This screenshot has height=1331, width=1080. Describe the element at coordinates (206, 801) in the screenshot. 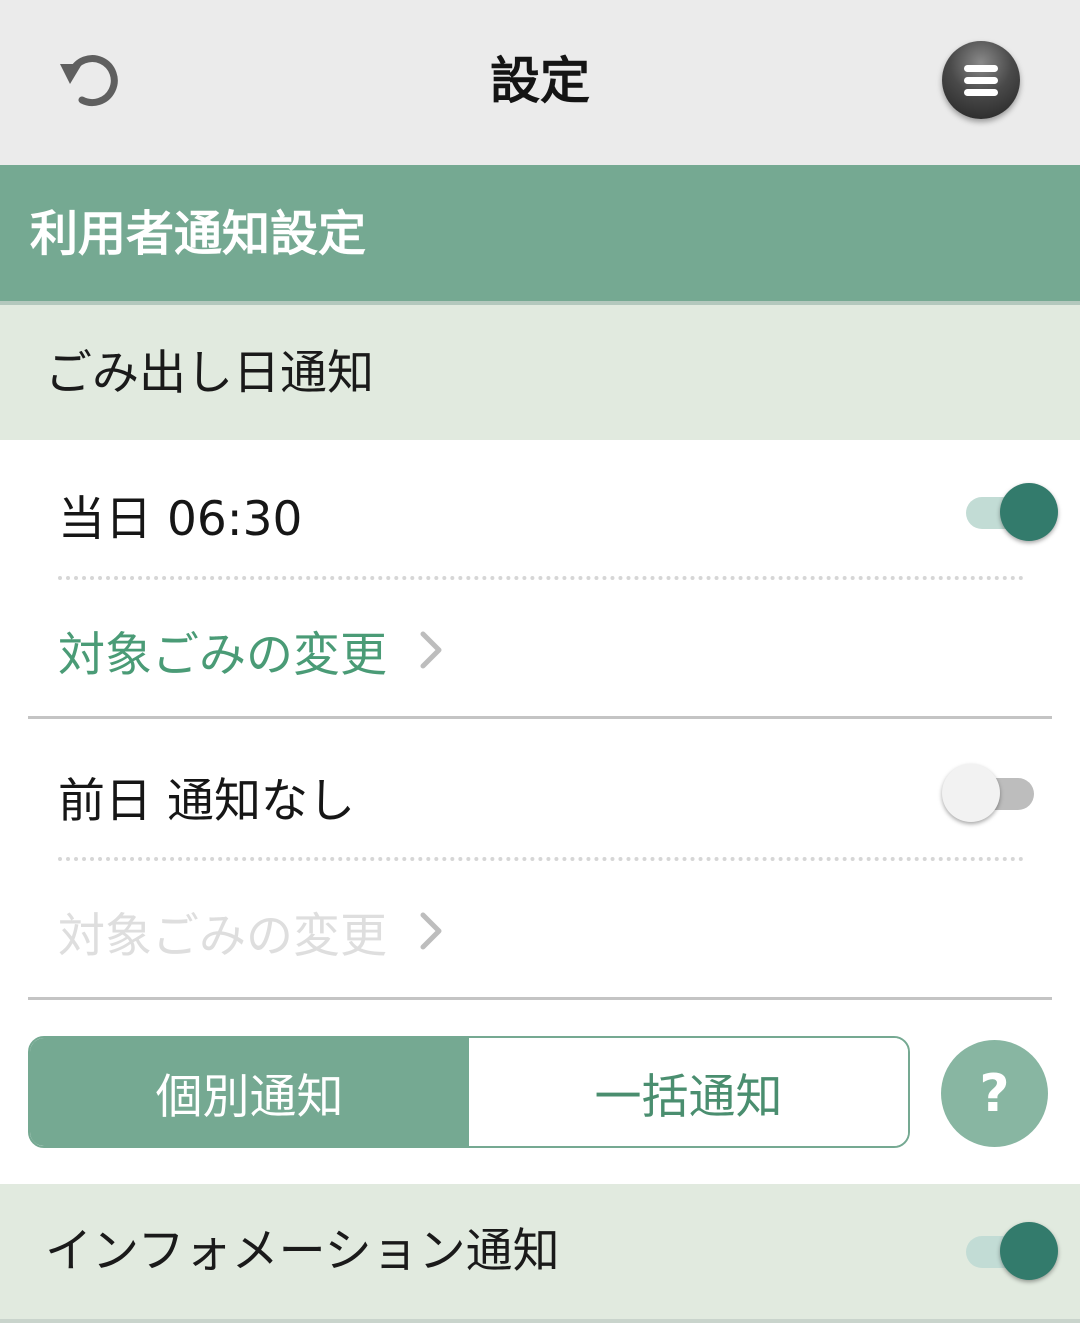

I see `previous-day-label: 前日 通知なし` at that location.